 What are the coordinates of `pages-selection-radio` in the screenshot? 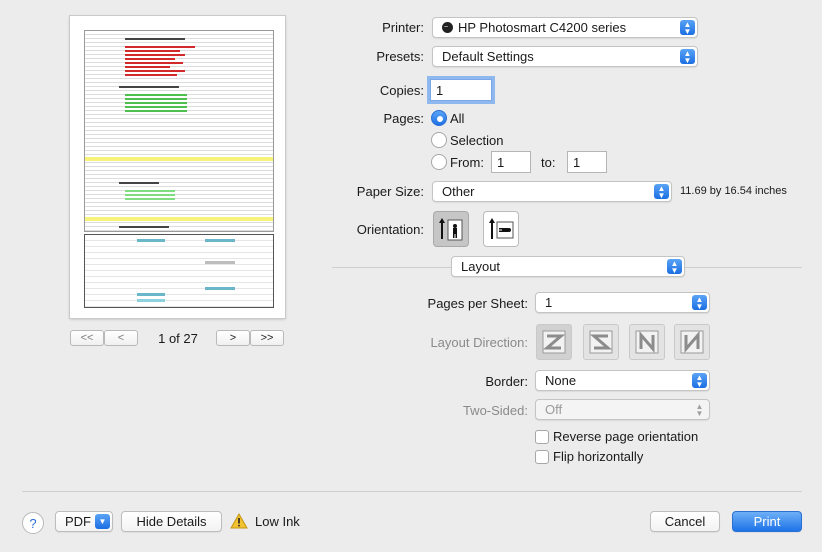 It's located at (439, 140).